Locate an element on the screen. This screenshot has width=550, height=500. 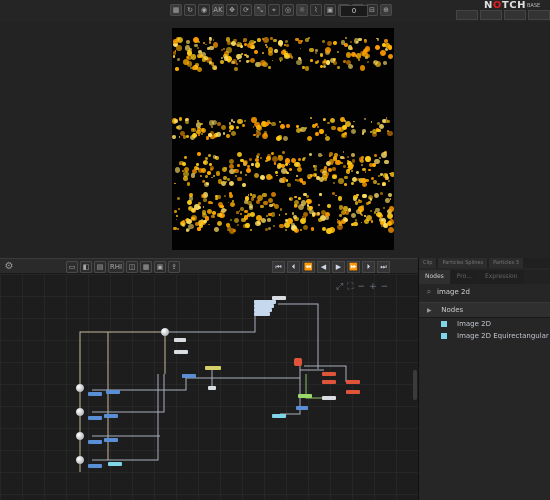
select-icon: ▭ is located at coordinates (72, 267).